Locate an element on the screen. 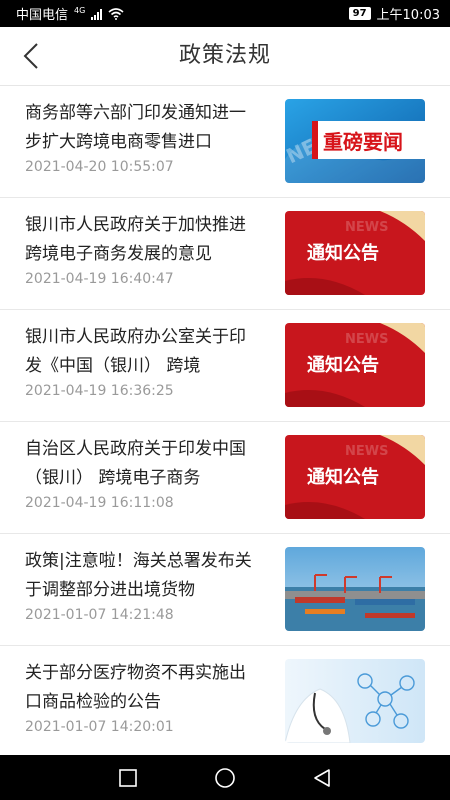 This screenshot has height=800, width=450. battery-icon: 97 is located at coordinates (359, 13).